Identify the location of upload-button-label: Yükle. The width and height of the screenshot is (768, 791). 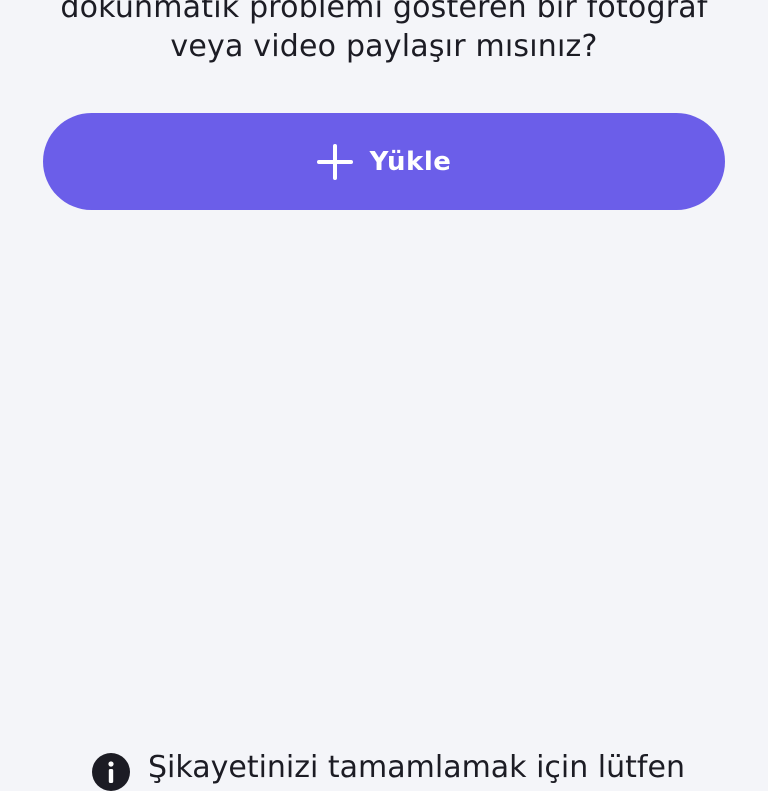
(410, 161).